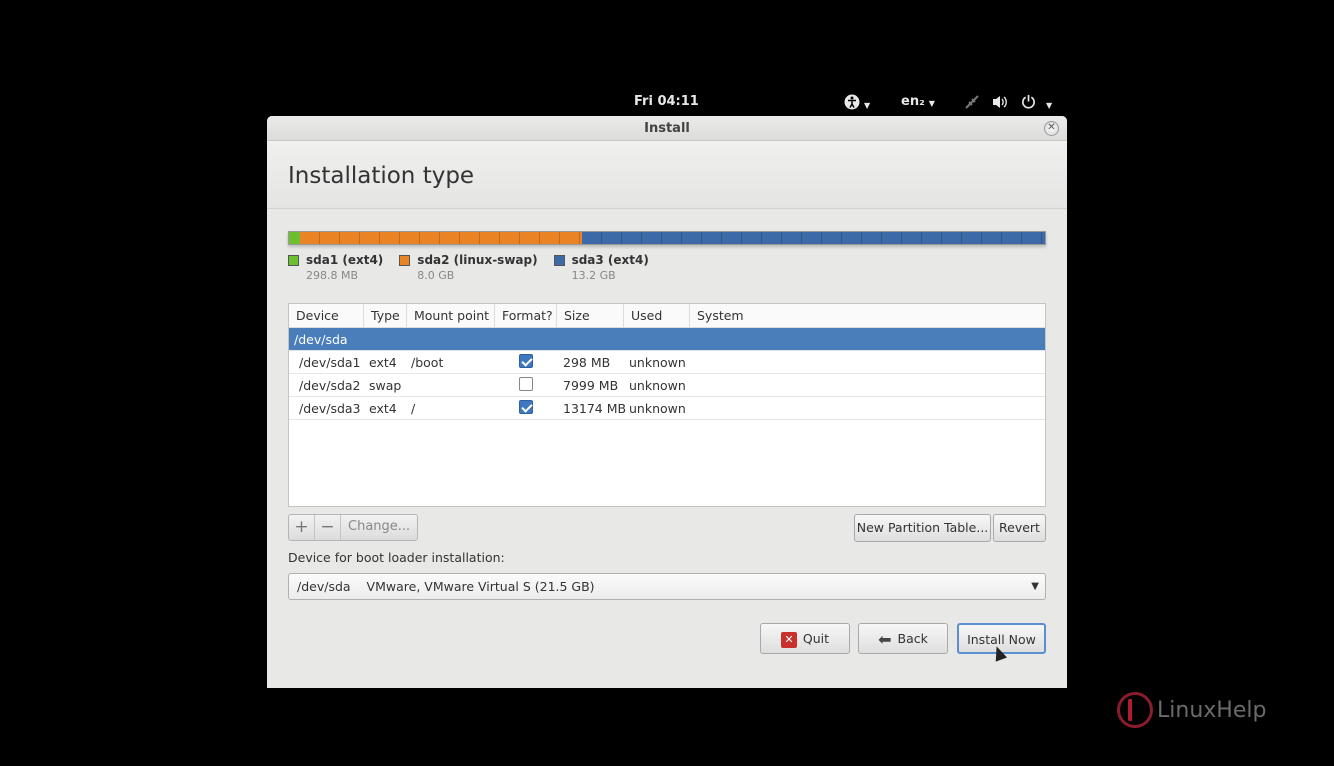 This screenshot has height=766, width=1334. Describe the element at coordinates (813, 238) in the screenshot. I see `partition-segment-sda3` at that location.